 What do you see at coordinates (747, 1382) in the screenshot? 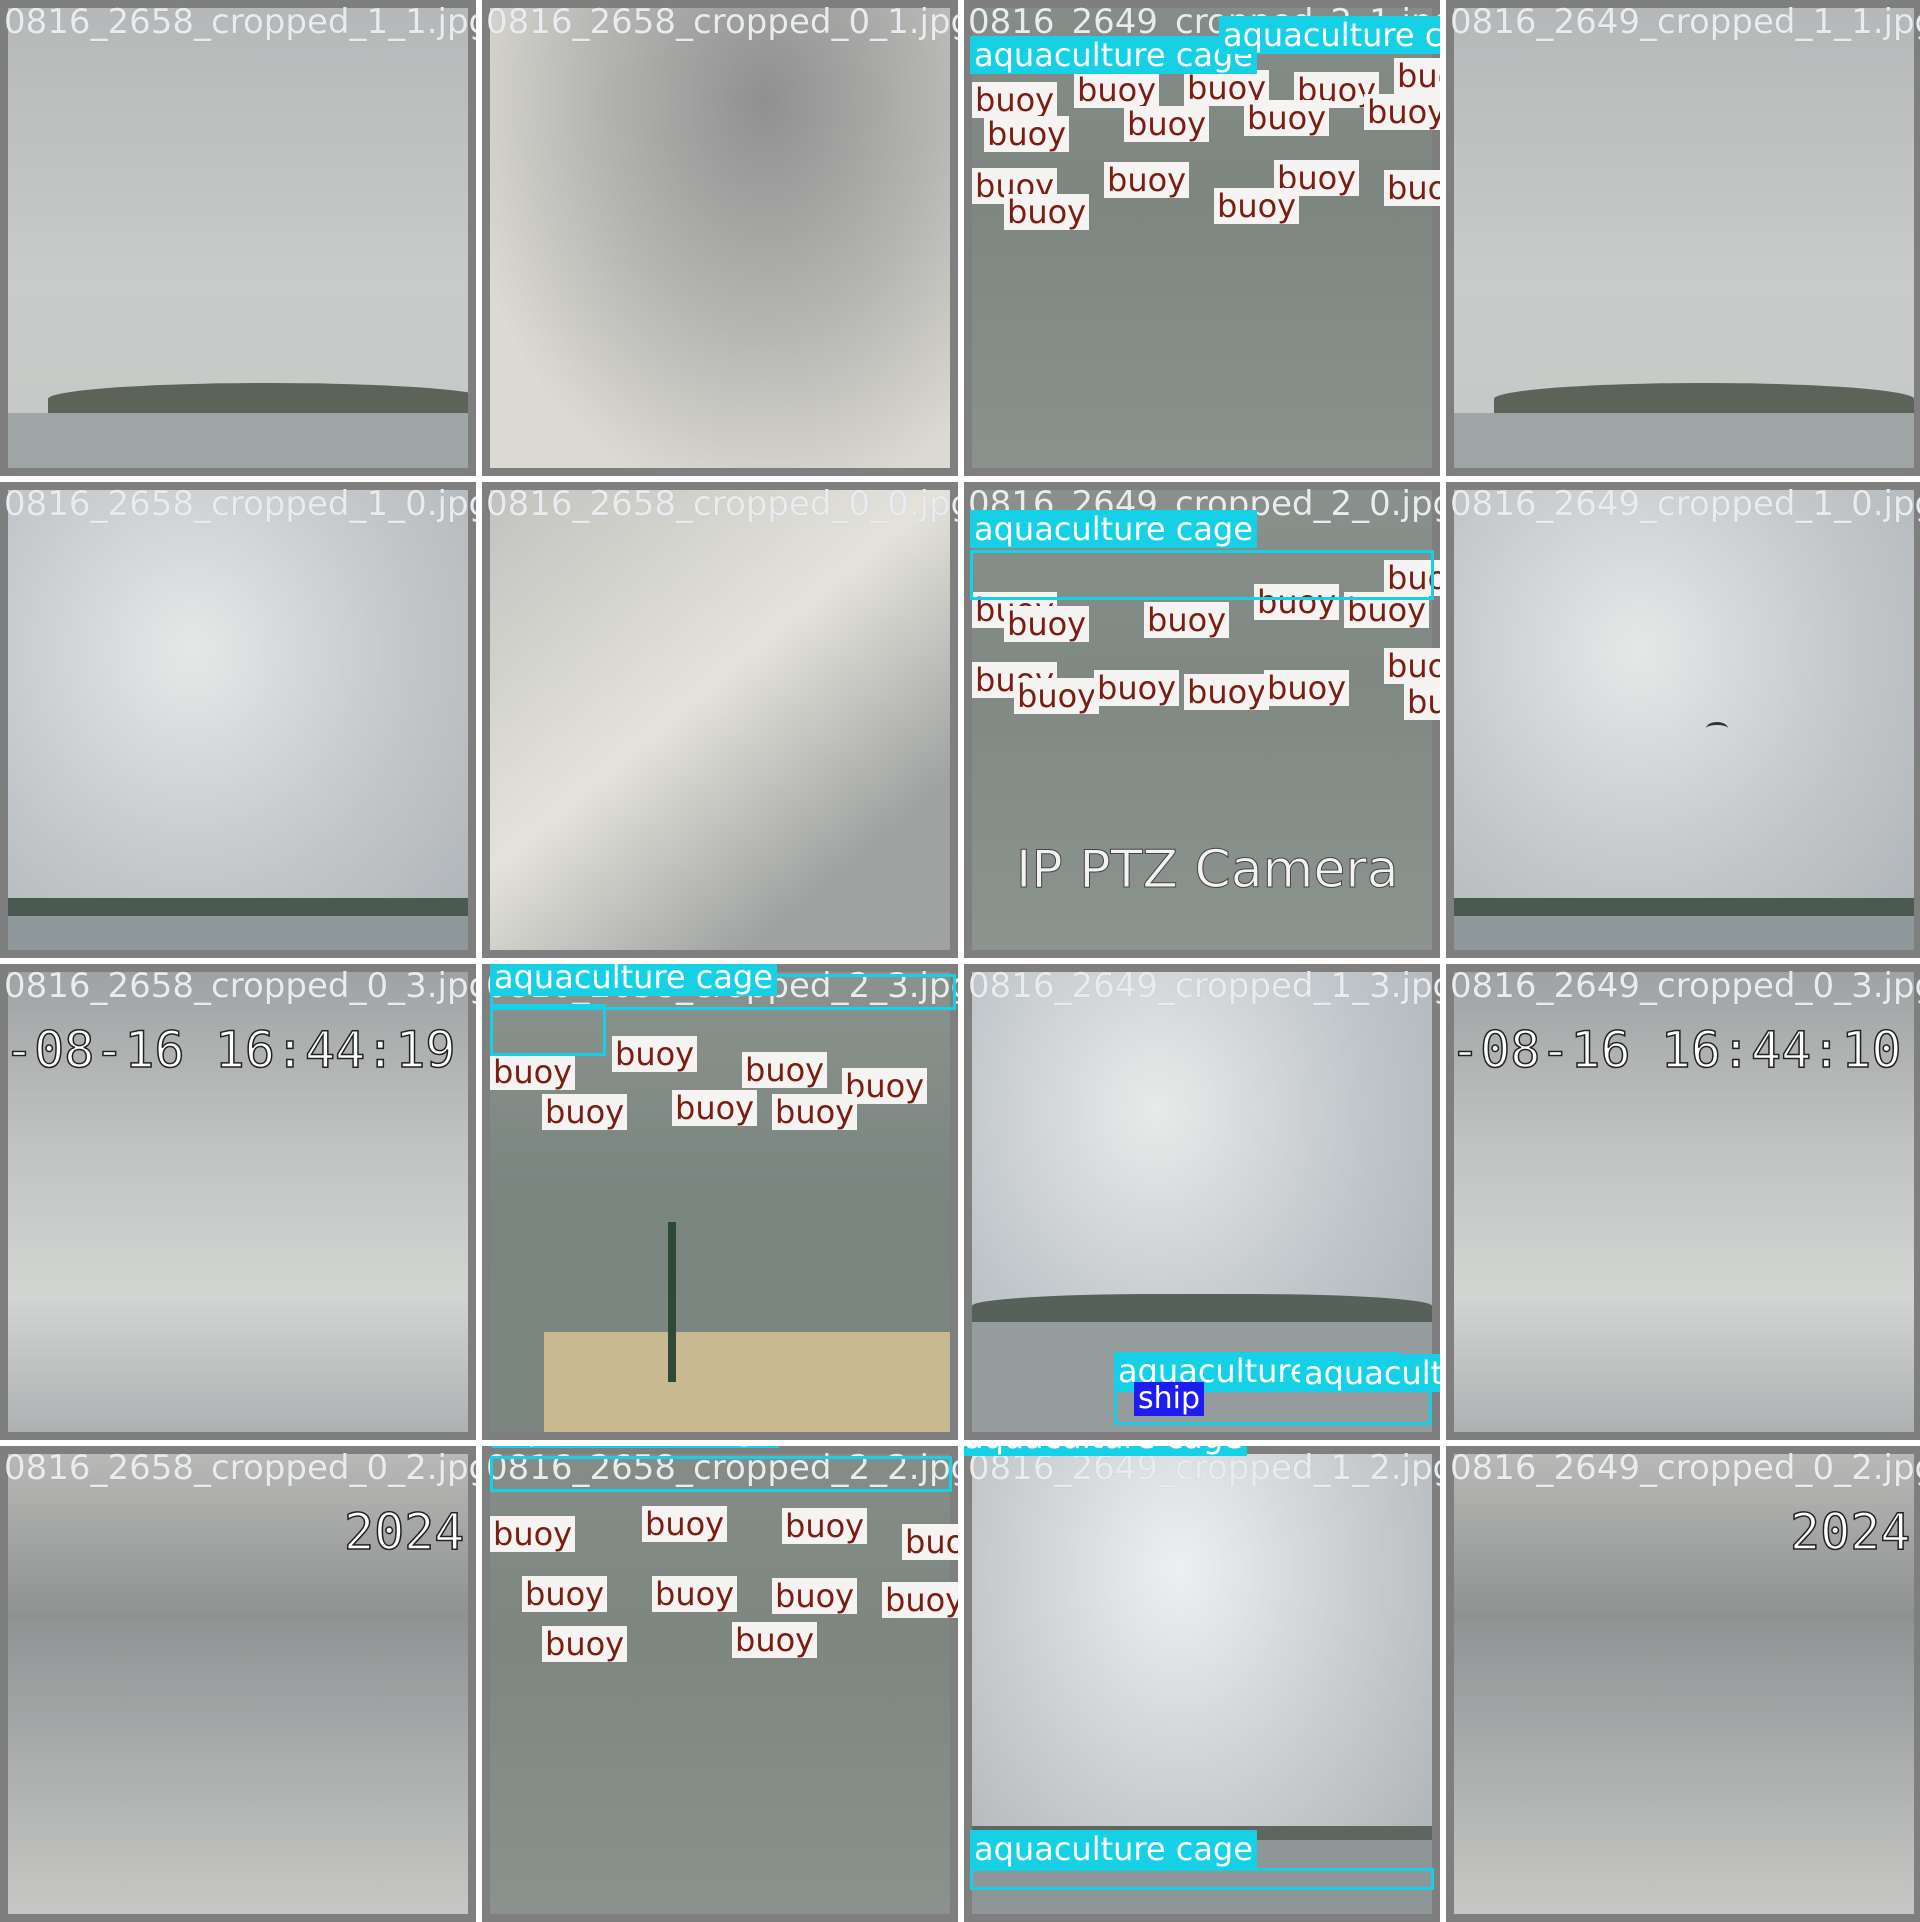
I see `concrete-pier` at bounding box center [747, 1382].